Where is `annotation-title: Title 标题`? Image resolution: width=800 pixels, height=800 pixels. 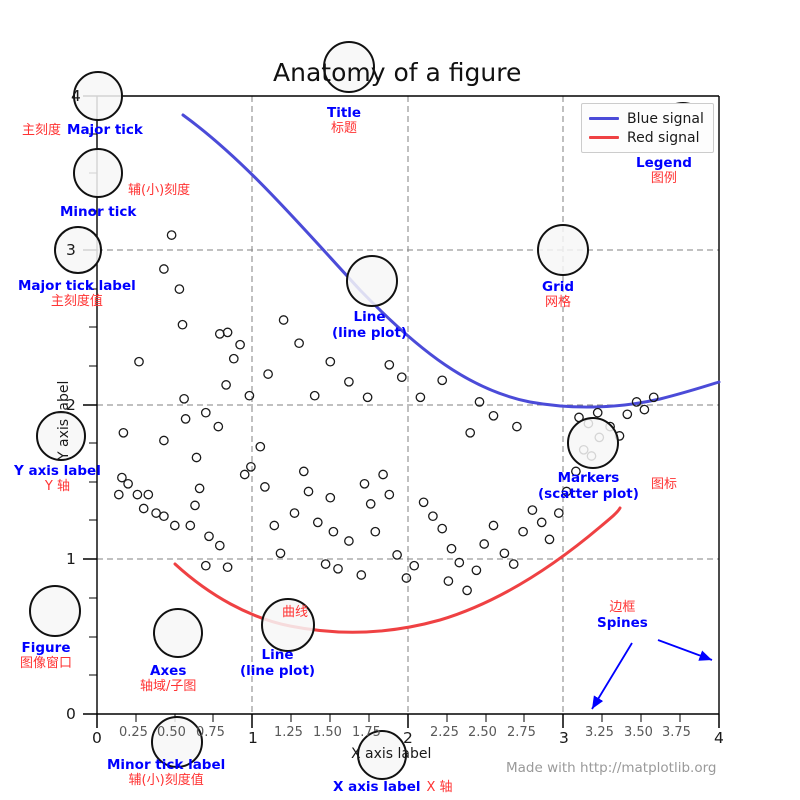
annotation-title: Title 标题 is located at coordinates (344, 120).